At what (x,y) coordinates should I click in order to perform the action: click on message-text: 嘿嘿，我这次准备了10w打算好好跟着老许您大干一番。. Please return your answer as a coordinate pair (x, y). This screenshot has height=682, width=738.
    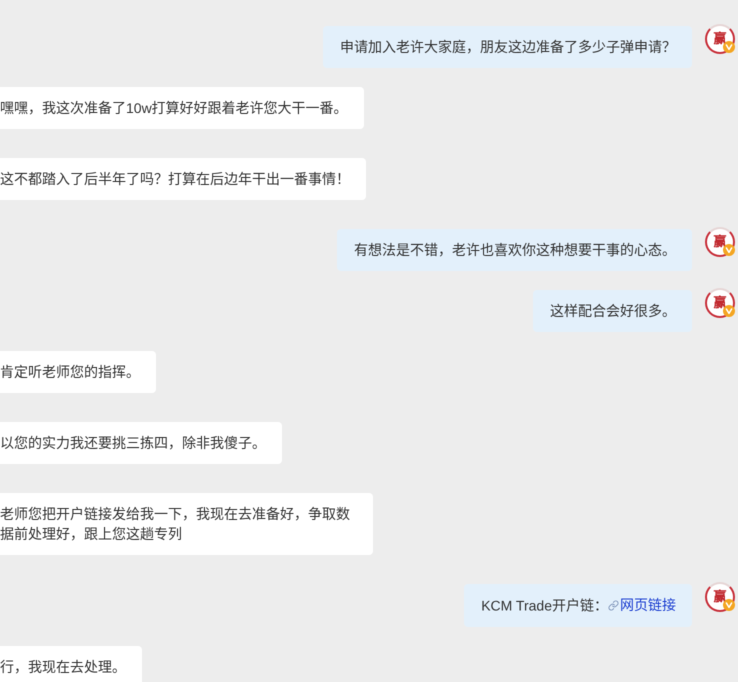
    Looking at the image, I should click on (174, 108).